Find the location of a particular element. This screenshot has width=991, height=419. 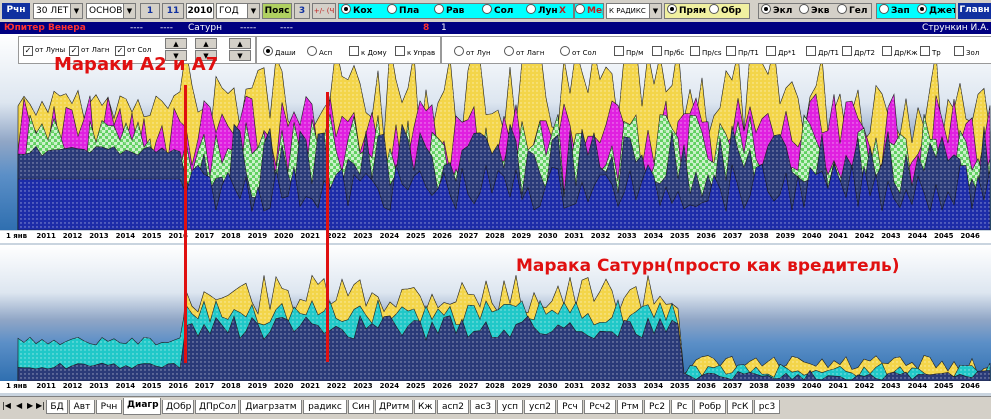

sheet-tab: Ртм is located at coordinates (630, 407).